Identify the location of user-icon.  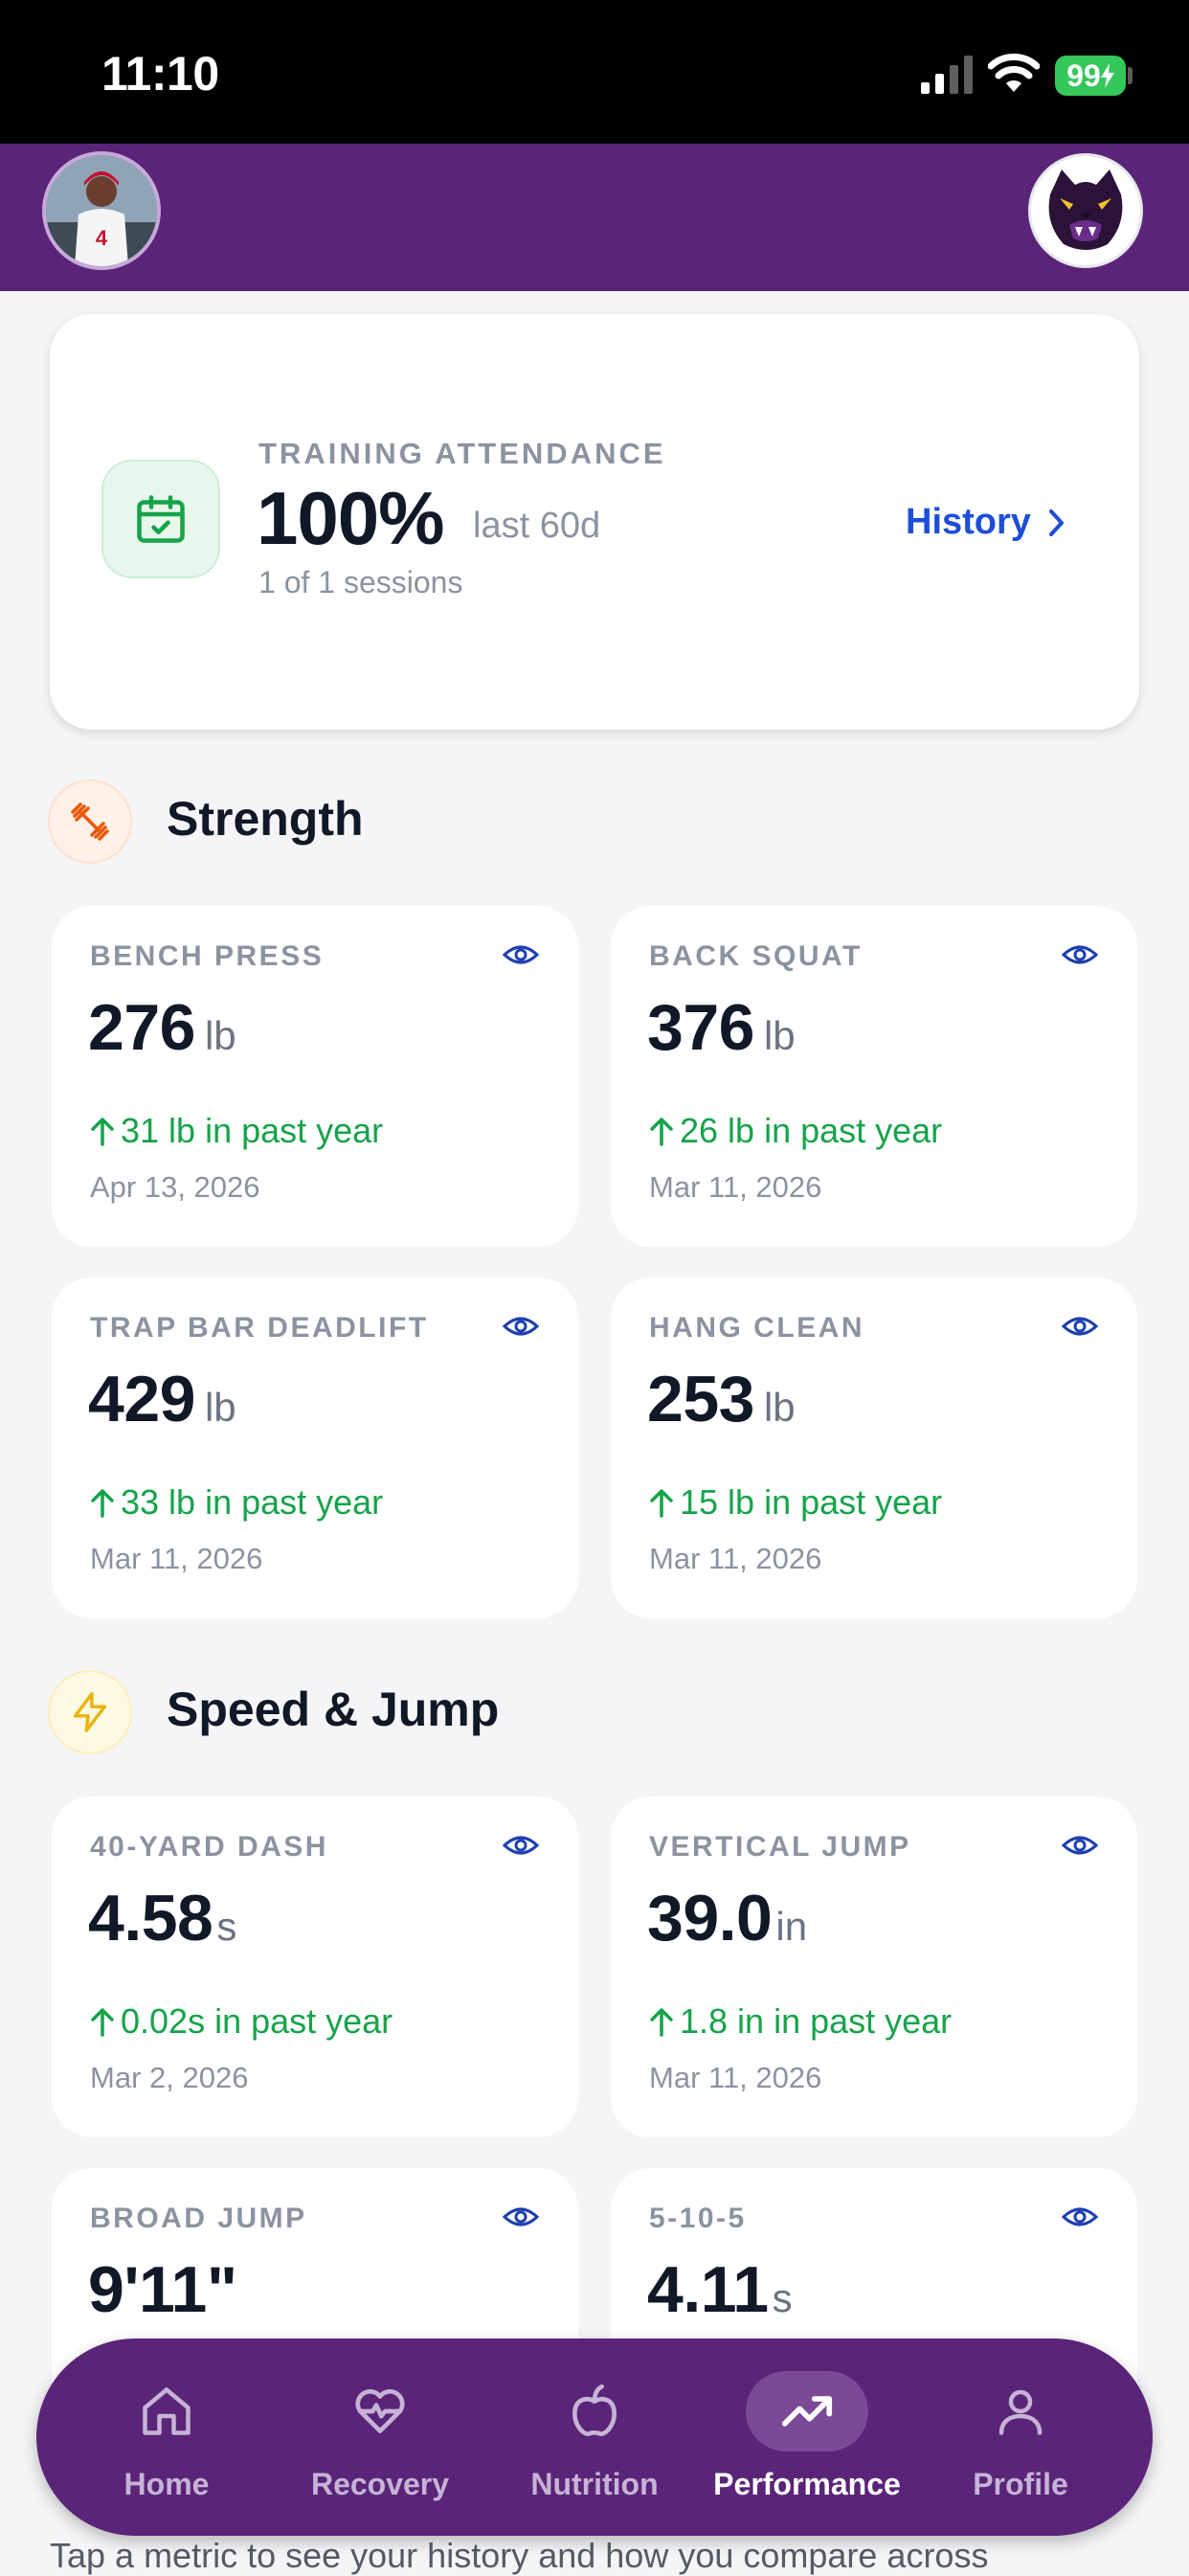
(1020, 2411).